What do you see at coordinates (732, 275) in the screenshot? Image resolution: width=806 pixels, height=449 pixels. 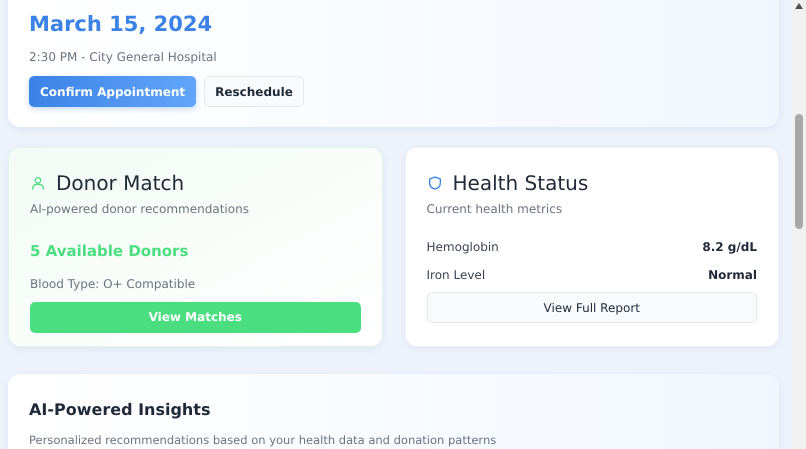 I see `metric-value: Normal` at bounding box center [732, 275].